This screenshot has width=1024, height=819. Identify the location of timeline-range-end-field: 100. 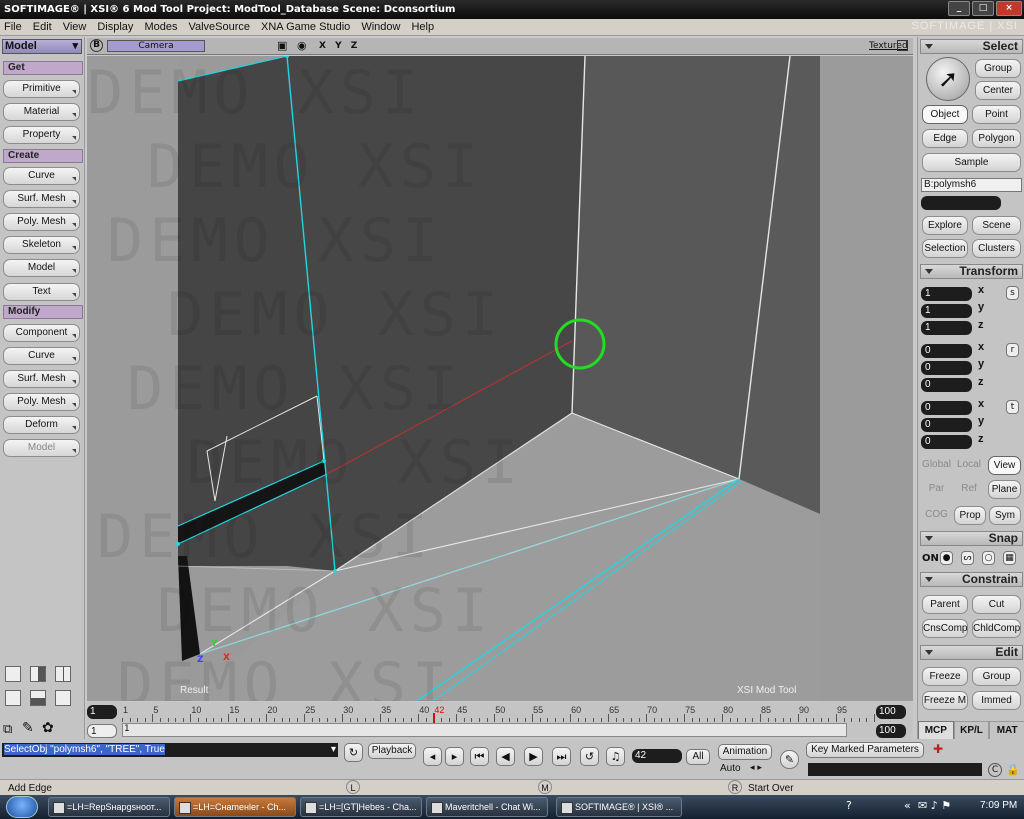
(891, 731).